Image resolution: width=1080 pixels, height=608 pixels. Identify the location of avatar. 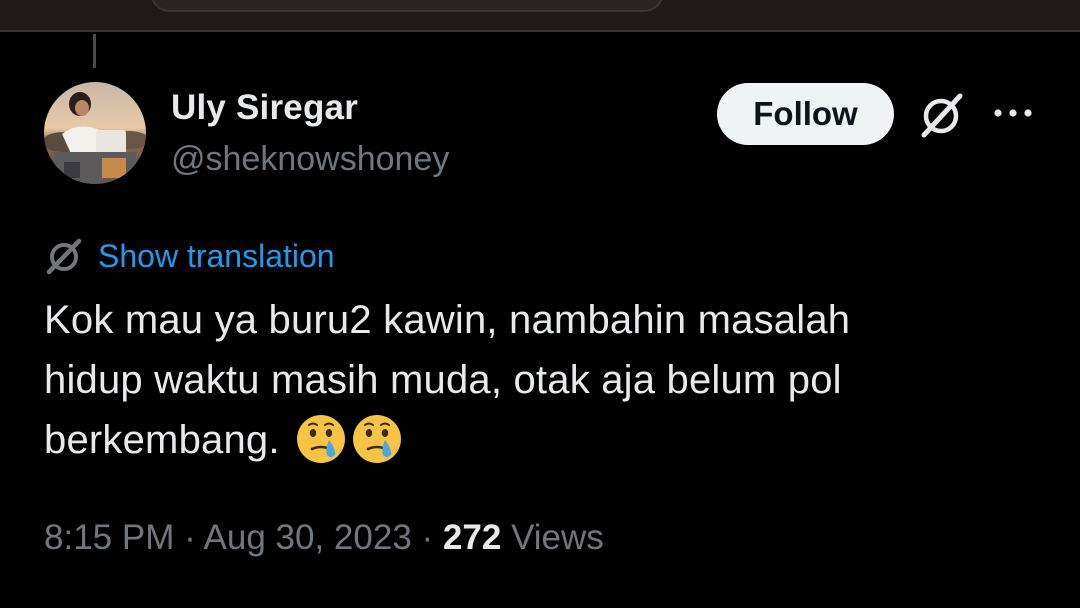
(95, 133).